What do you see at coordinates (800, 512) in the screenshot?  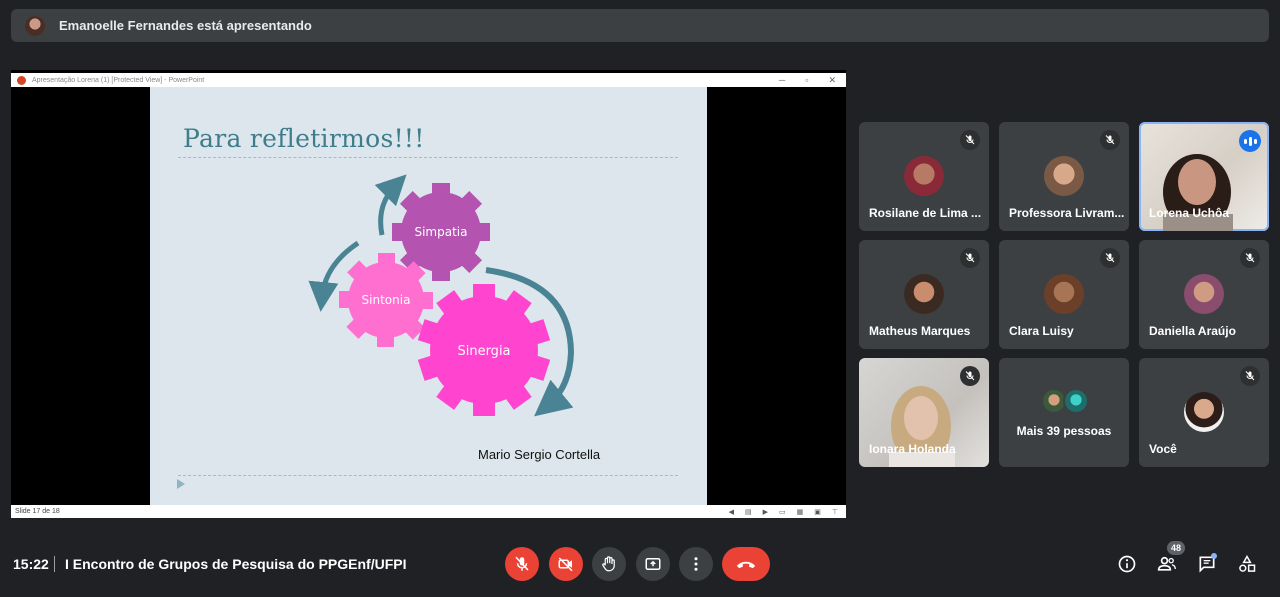 I see `slide-sorter-icon: ▦` at bounding box center [800, 512].